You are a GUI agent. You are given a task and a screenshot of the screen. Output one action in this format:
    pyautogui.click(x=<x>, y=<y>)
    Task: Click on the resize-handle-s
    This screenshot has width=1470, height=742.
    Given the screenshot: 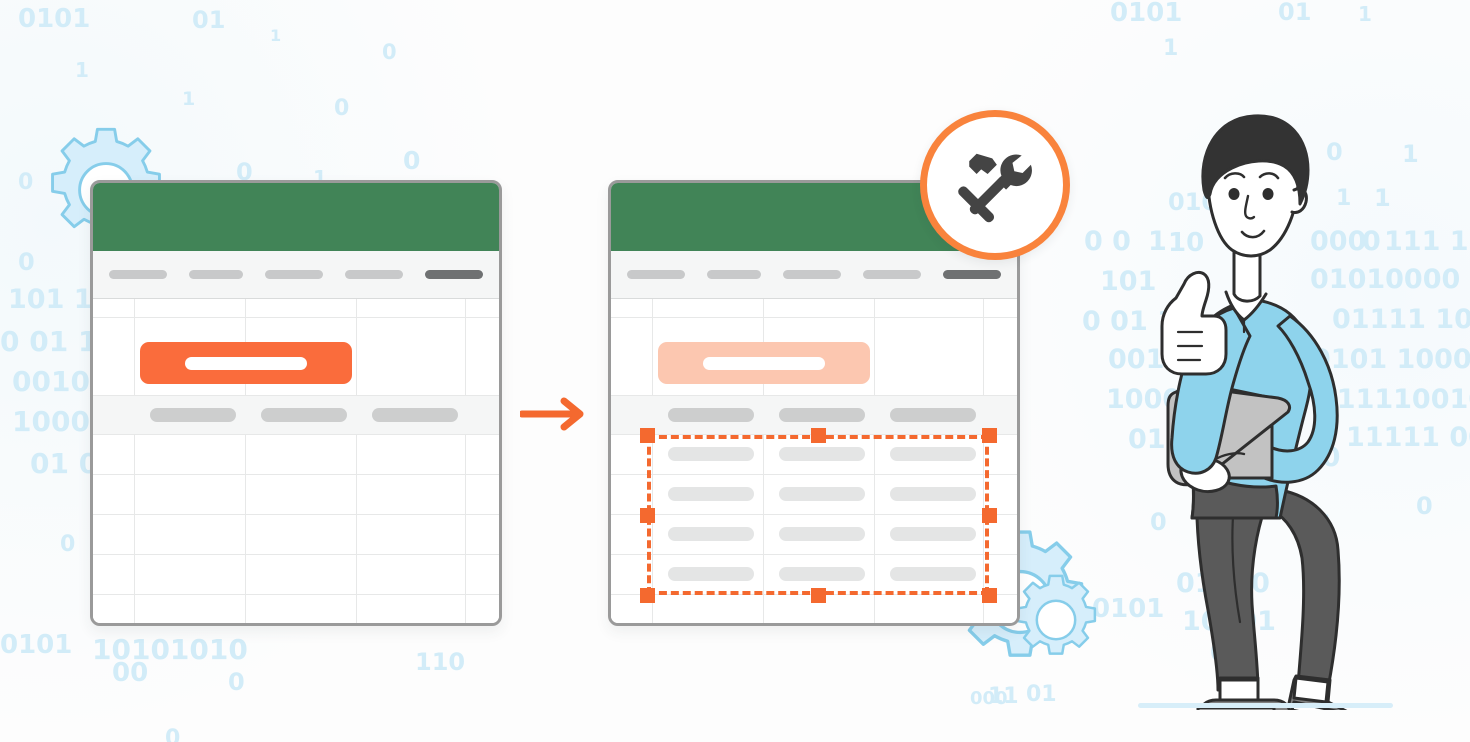 What is the action you would take?
    pyautogui.click(x=818, y=595)
    